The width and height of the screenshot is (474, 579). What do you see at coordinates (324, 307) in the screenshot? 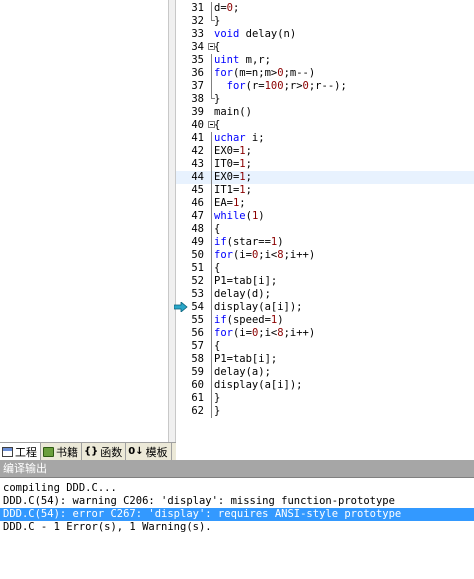
I see `code-line: 54 display(a[i]);` at bounding box center [324, 307].